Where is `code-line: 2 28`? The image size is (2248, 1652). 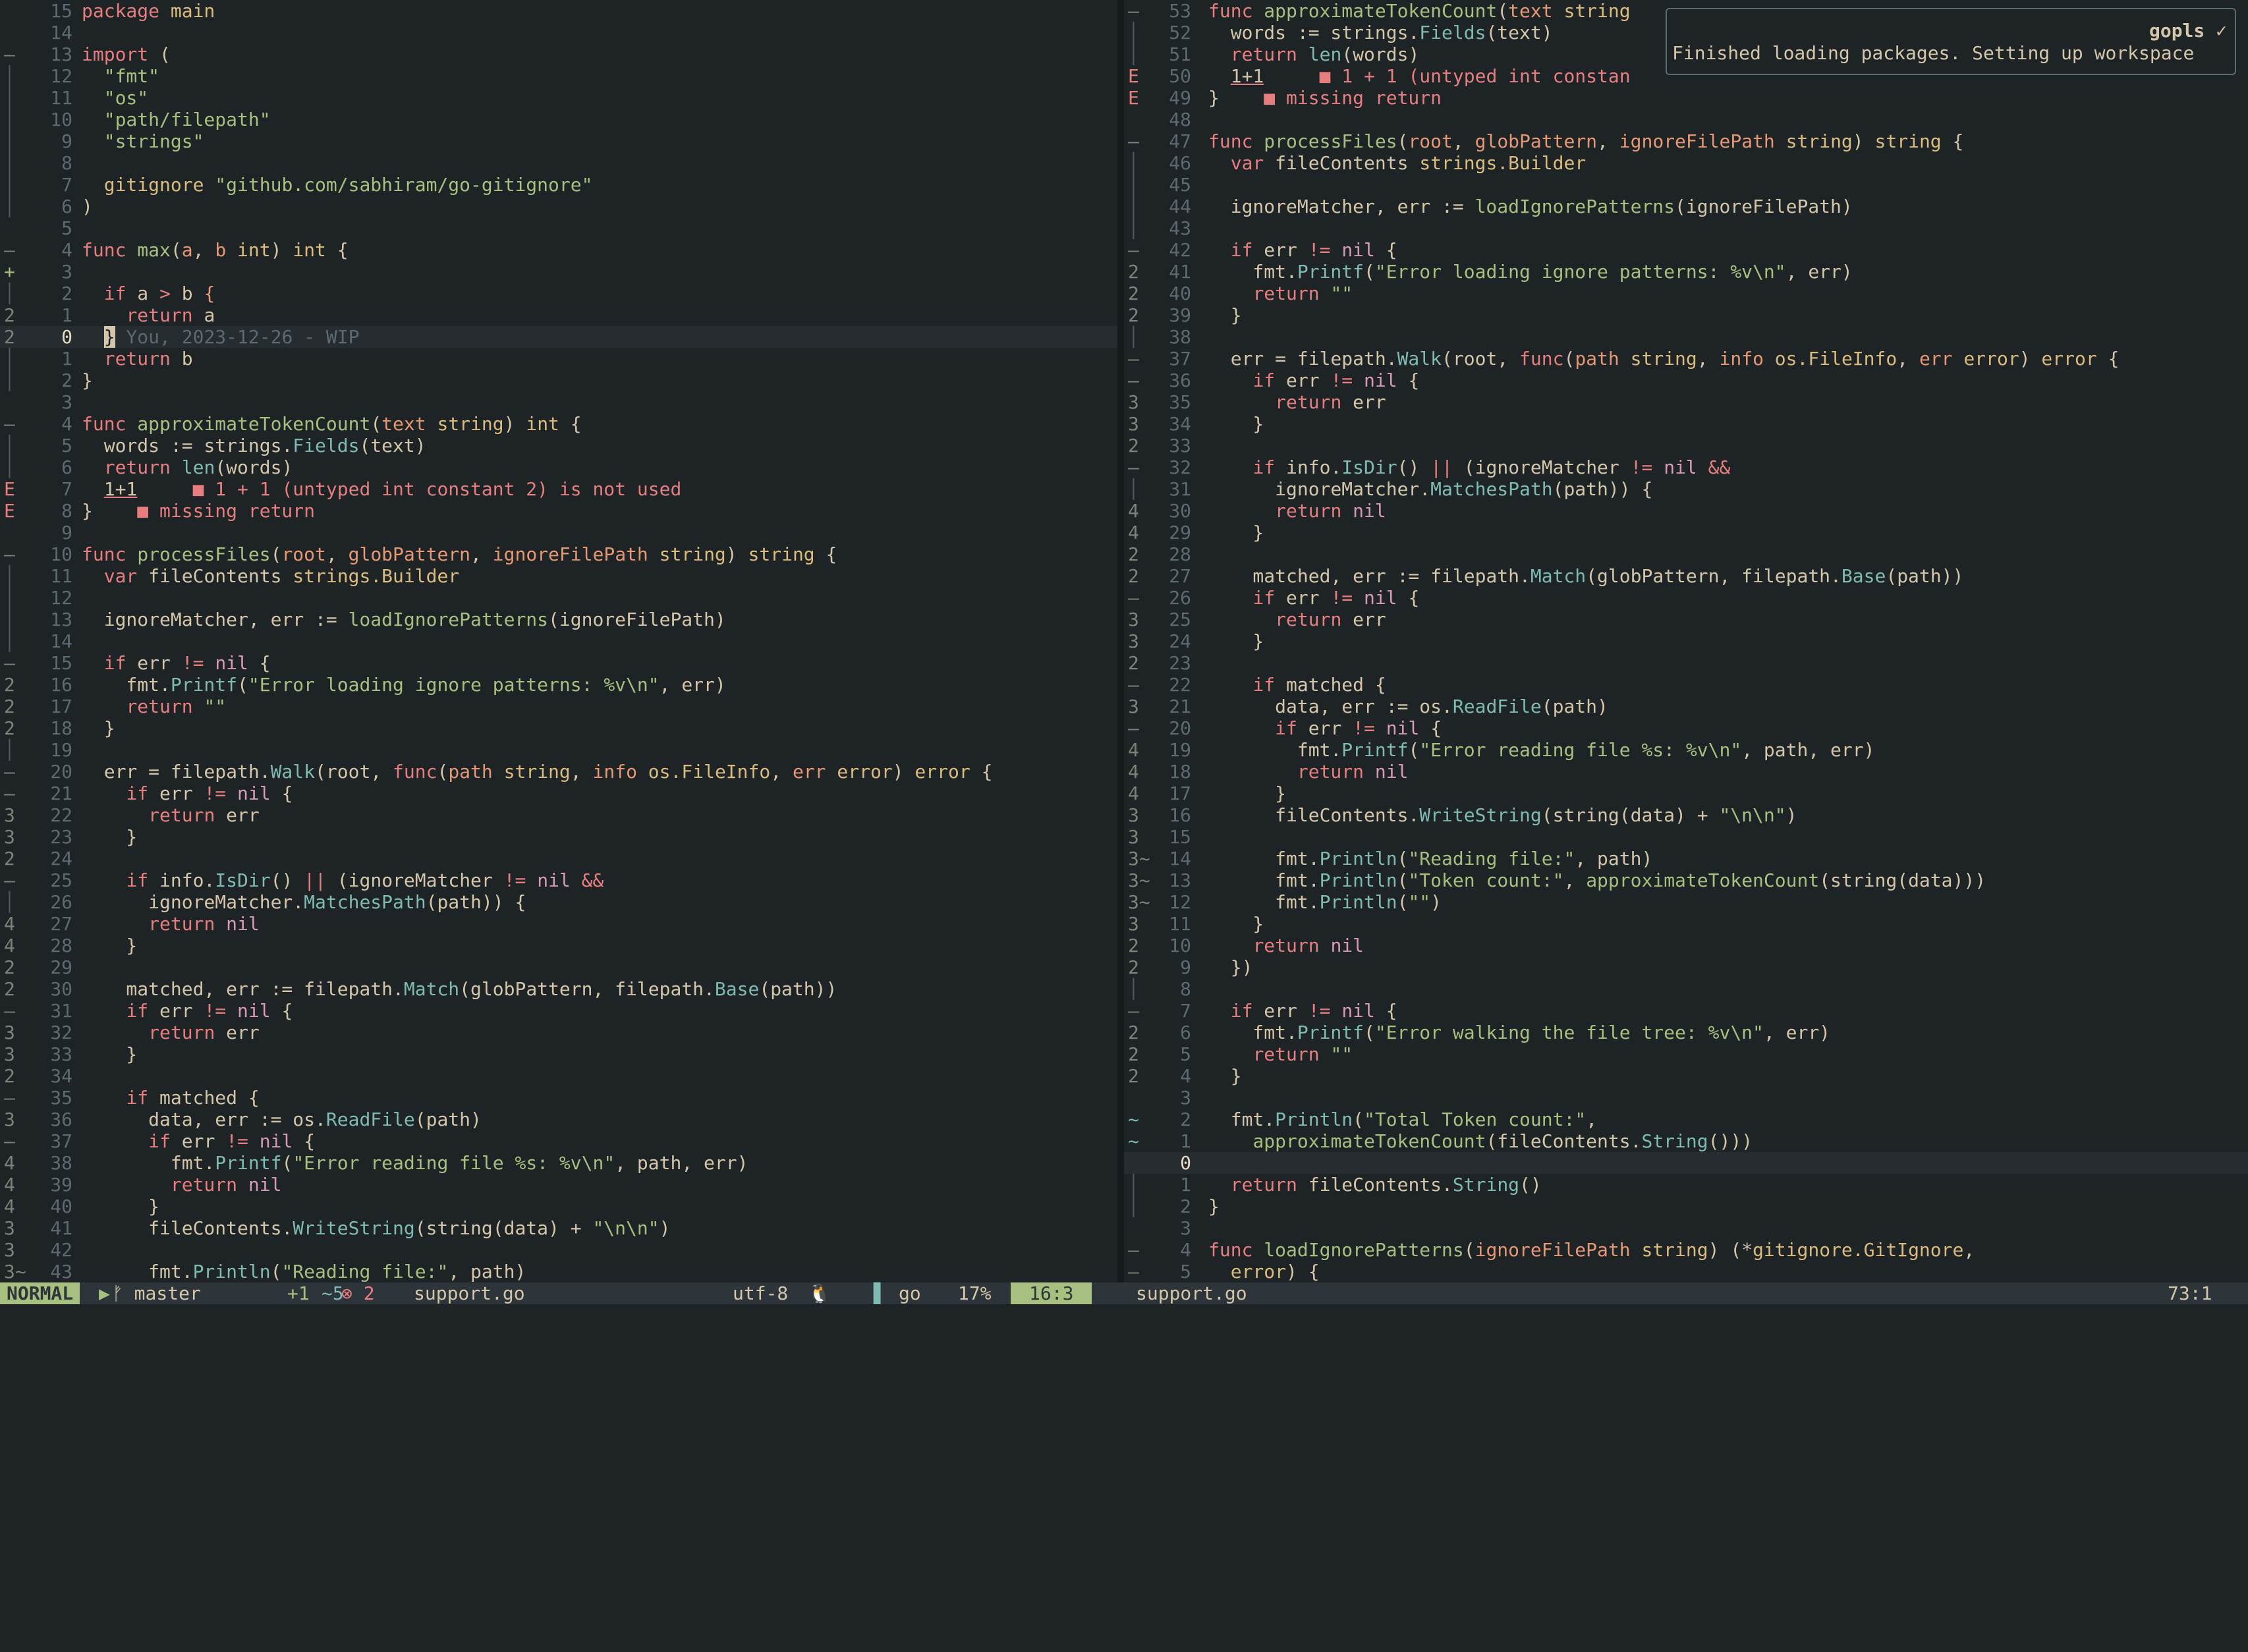 code-line: 2 28 is located at coordinates (1686, 554).